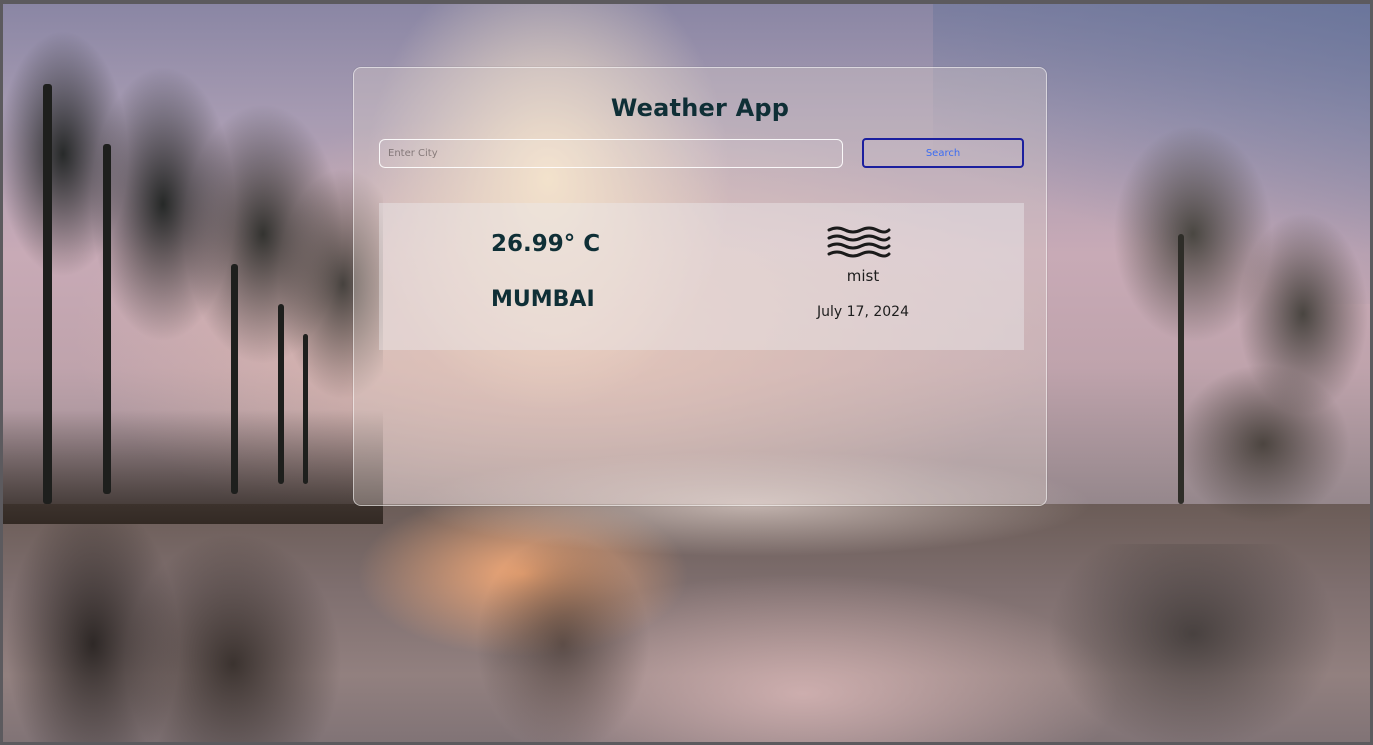  Describe the element at coordinates (943, 153) in the screenshot. I see `search-button: Search` at that location.